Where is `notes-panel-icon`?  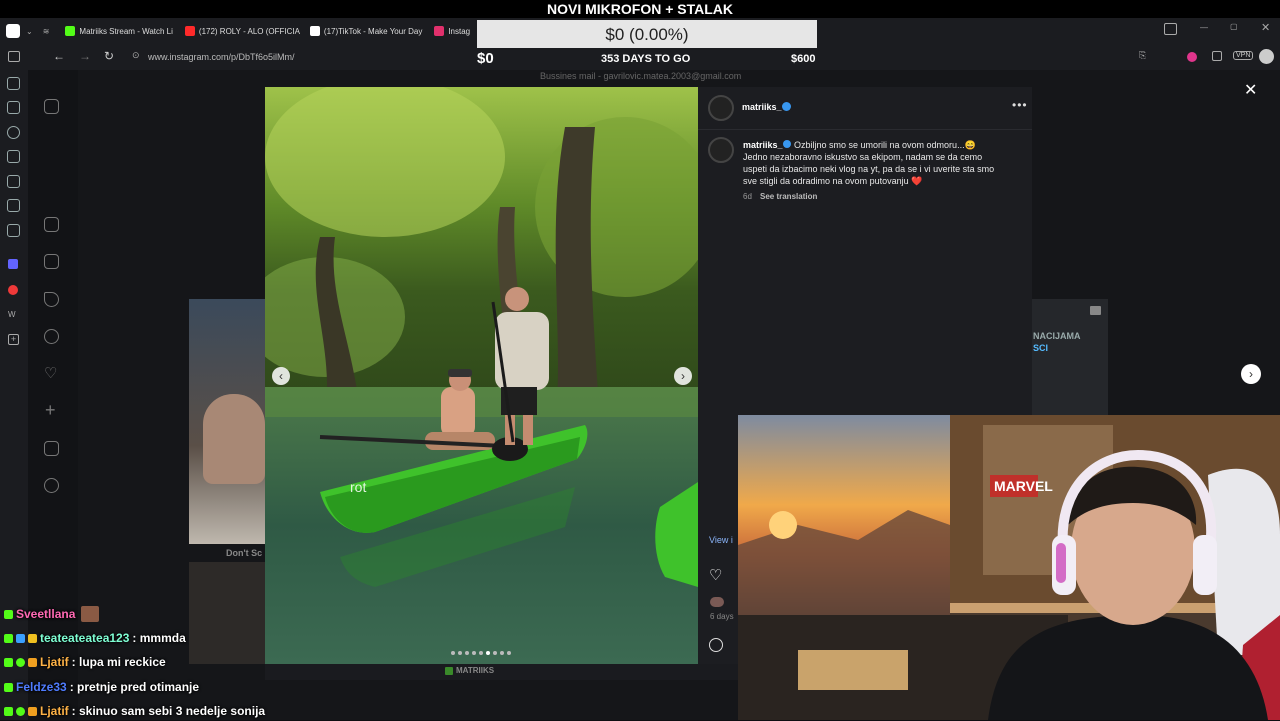
notes-panel-icon is located at coordinates (13, 156).